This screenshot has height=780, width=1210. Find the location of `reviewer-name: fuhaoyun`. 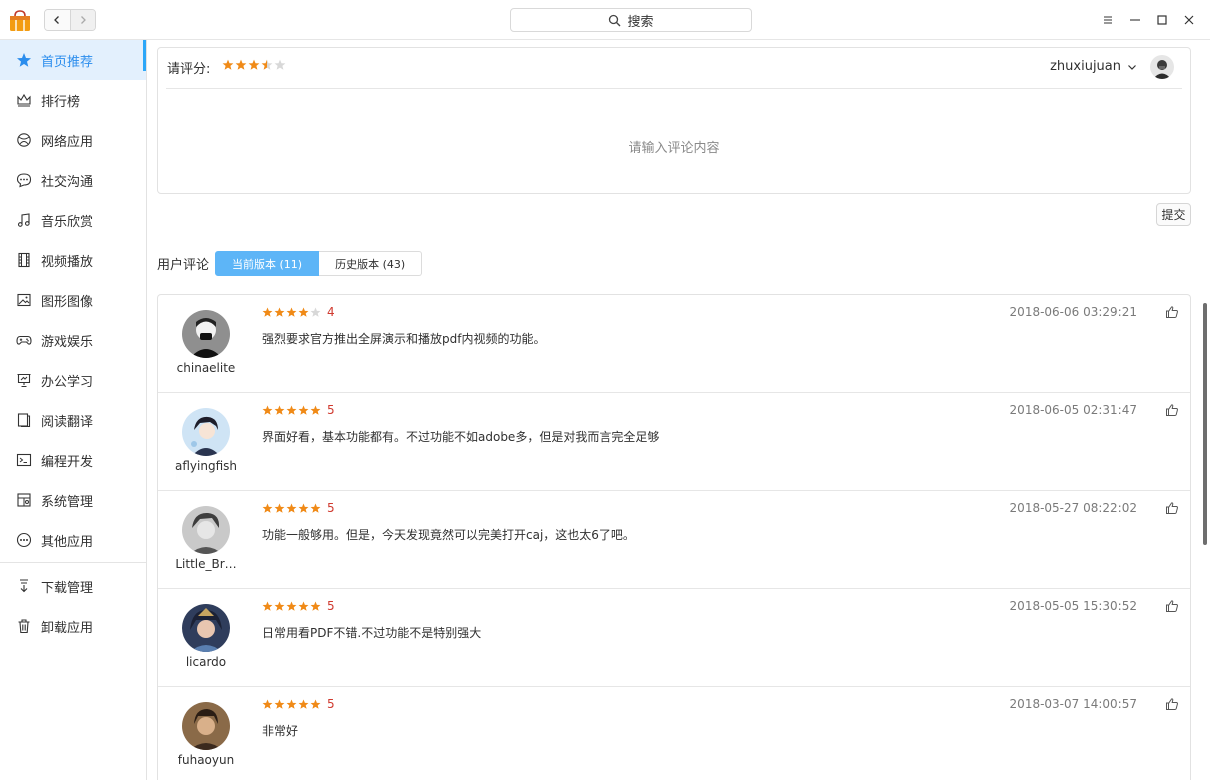

reviewer-name: fuhaoyun is located at coordinates (206, 760).